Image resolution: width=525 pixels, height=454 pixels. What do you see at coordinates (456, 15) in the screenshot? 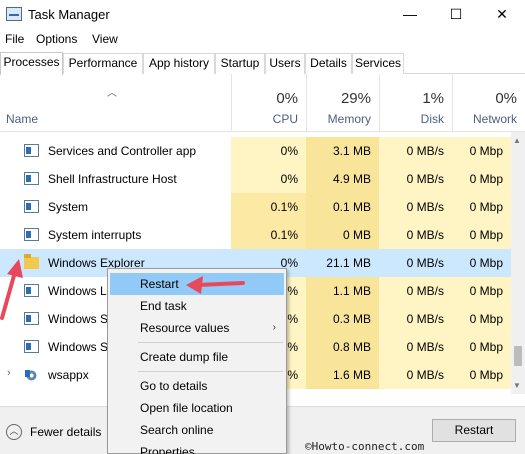
I see `maximize-button: ☐` at bounding box center [456, 15].